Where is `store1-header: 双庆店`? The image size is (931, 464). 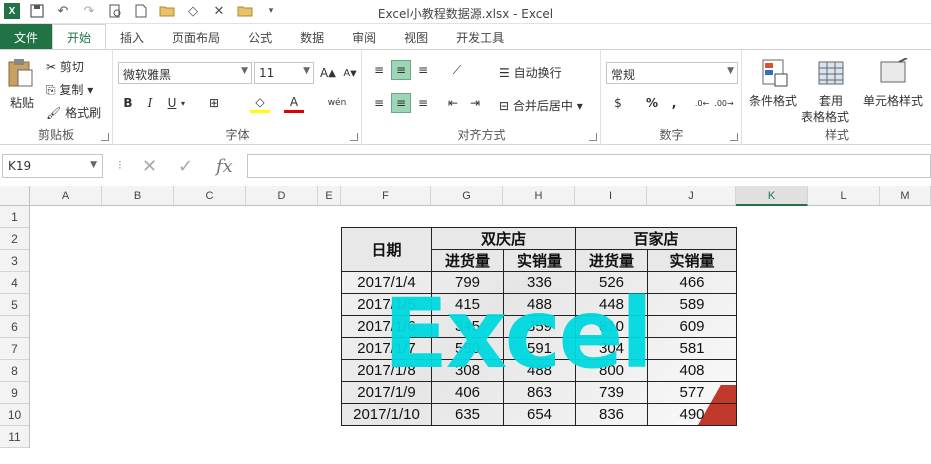 store1-header: 双庆店 is located at coordinates (503, 238).